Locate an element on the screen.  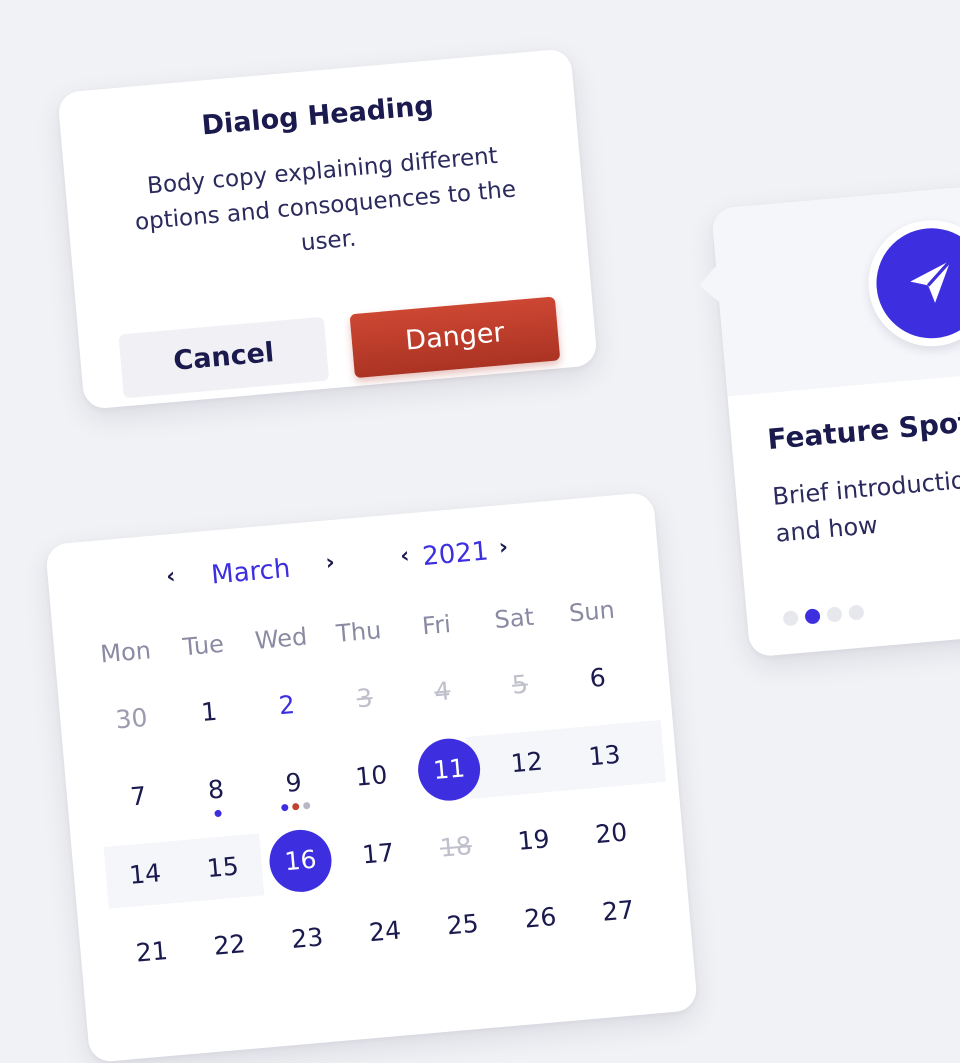
selected-day-circle: 11 is located at coordinates (449, 770).